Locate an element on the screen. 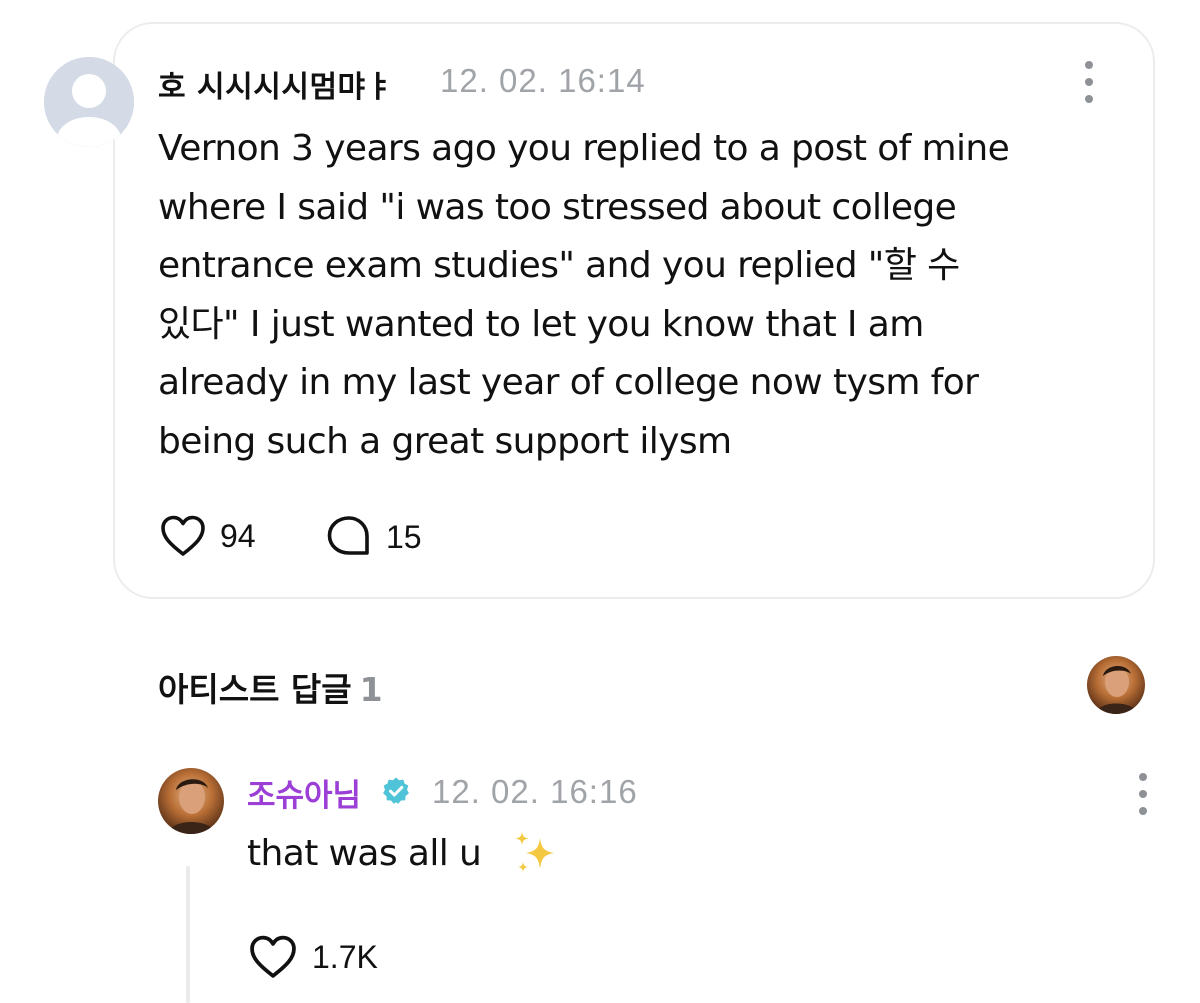 This screenshot has height=1003, width=1200. post-author-name: 호 시시시시멈먀ㅑ is located at coordinates (276, 84).